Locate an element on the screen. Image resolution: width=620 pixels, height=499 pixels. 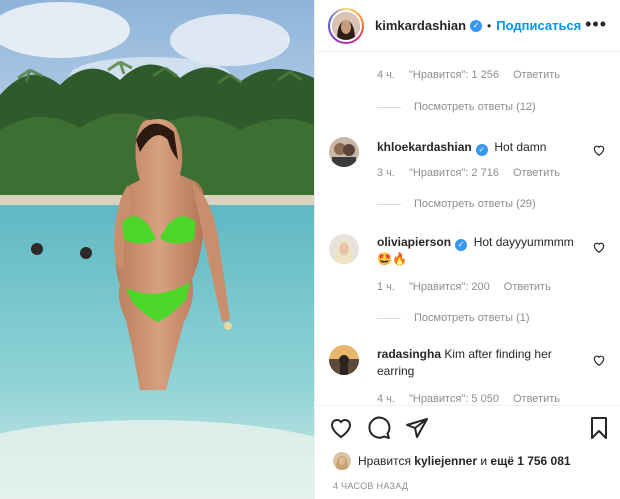
comment-meta: 3 ч. "Нравится": 2 716 Ответить is located at coordinates (475, 173).